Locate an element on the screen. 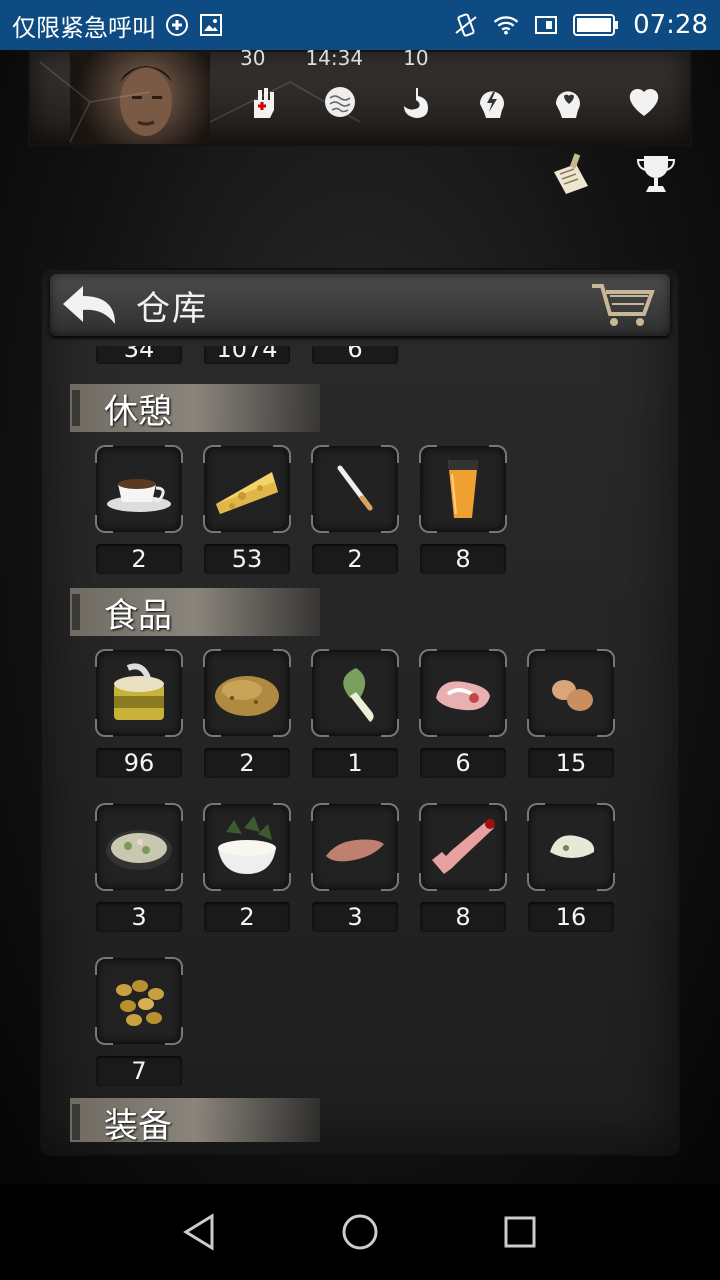 This screenshot has height=1280, width=720. item-count: 7 is located at coordinates (139, 1071).